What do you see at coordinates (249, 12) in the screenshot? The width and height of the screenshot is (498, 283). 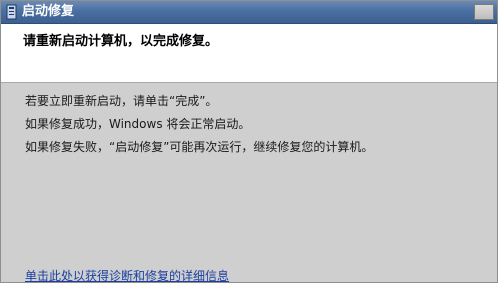 I see `title-bar: 启动修复` at bounding box center [249, 12].